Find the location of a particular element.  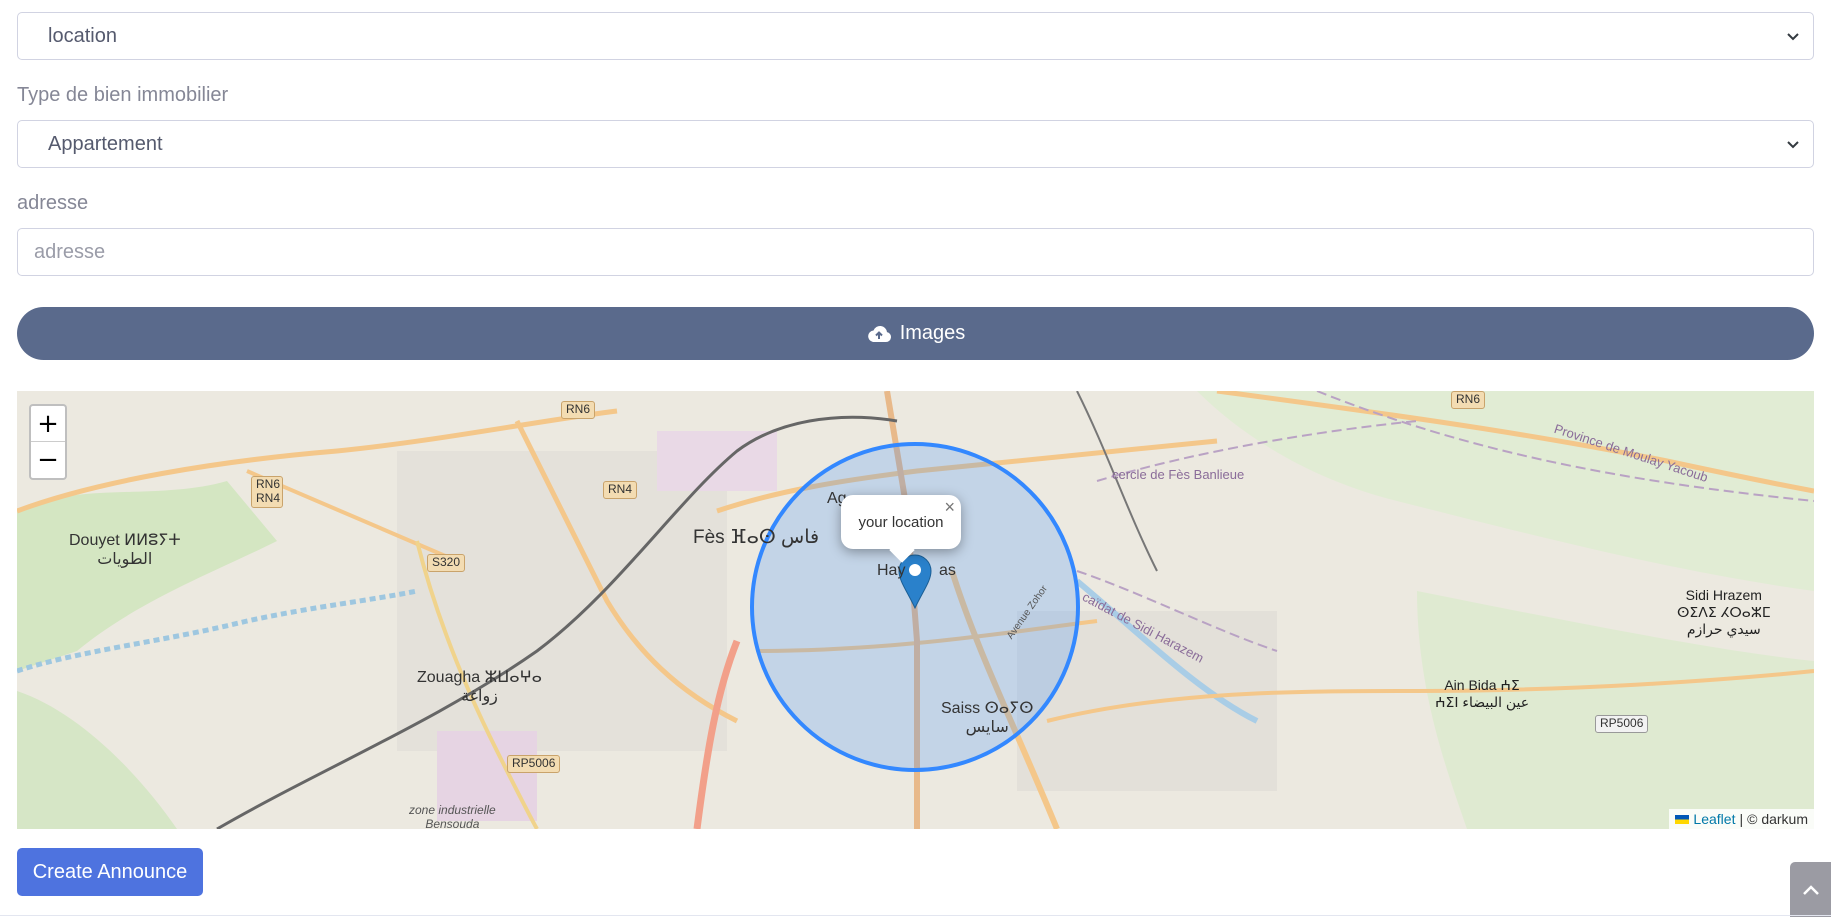

road-tag: S320 is located at coordinates (446, 563).